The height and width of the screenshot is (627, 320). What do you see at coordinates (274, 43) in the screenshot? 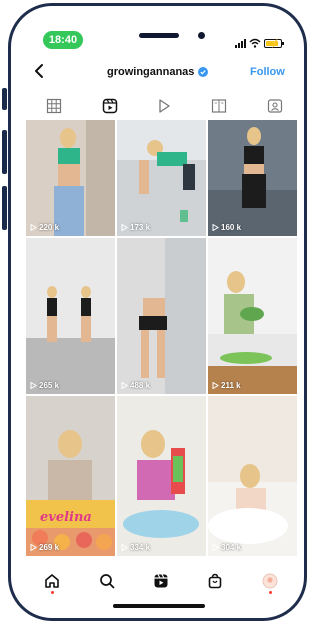
I see `battery-icon: ⚡` at bounding box center [274, 43].